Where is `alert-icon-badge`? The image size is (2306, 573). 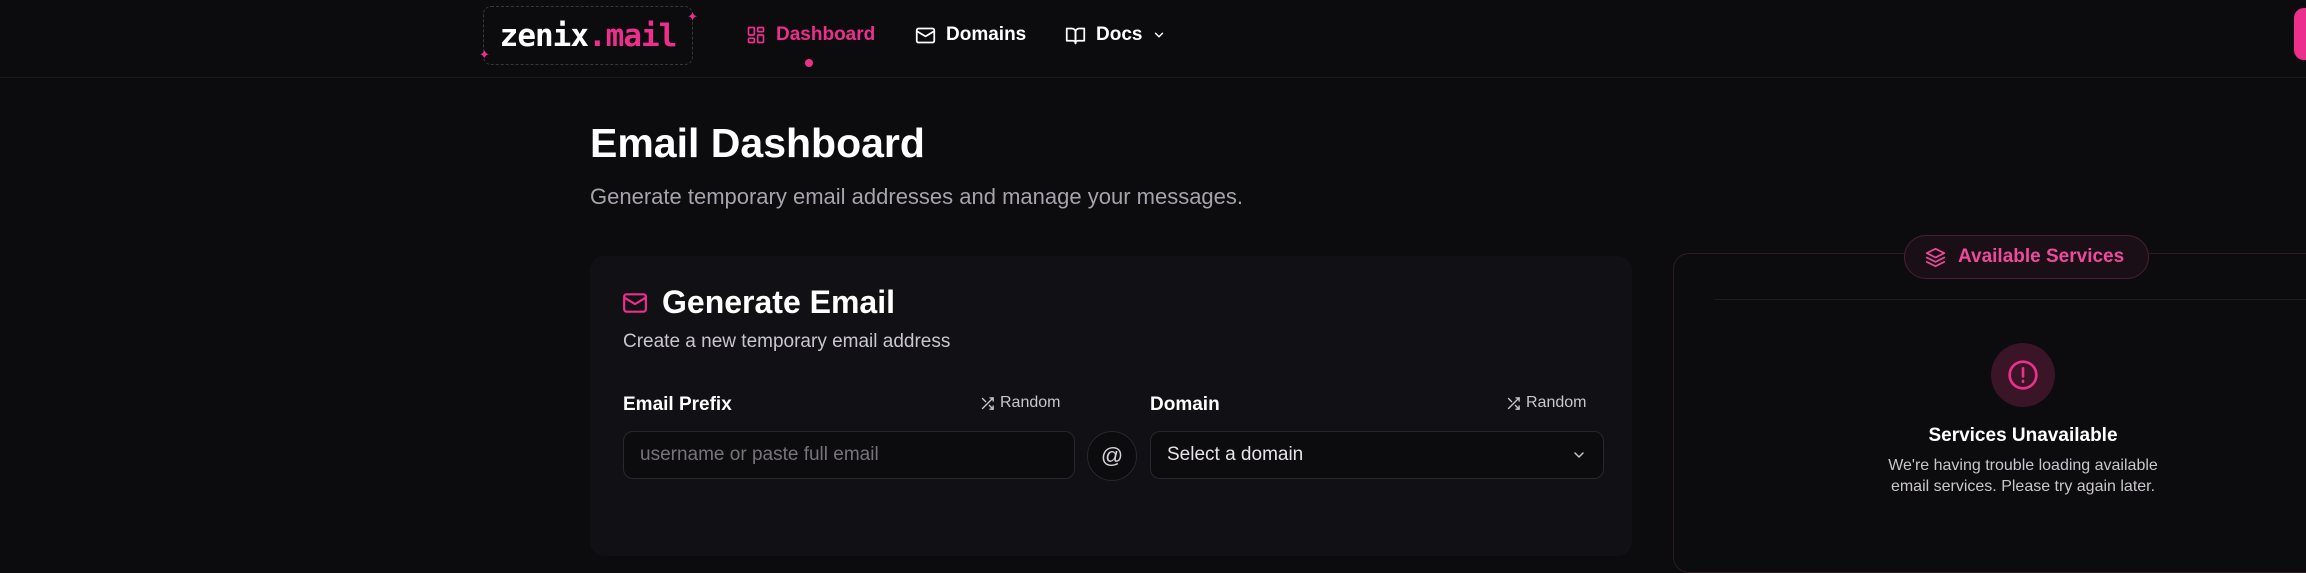
alert-icon-badge is located at coordinates (2023, 375).